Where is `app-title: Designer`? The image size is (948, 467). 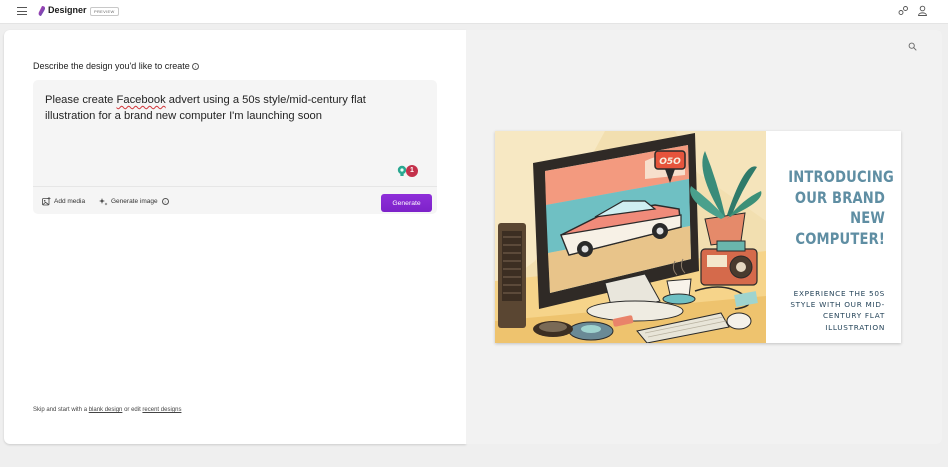 app-title: Designer is located at coordinates (67, 10).